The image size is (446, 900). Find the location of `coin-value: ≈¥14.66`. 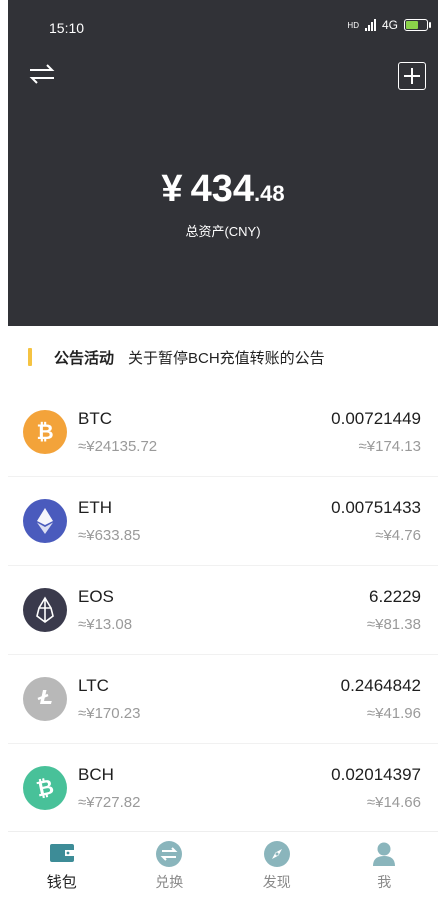

coin-value: ≈¥14.66 is located at coordinates (393, 802).